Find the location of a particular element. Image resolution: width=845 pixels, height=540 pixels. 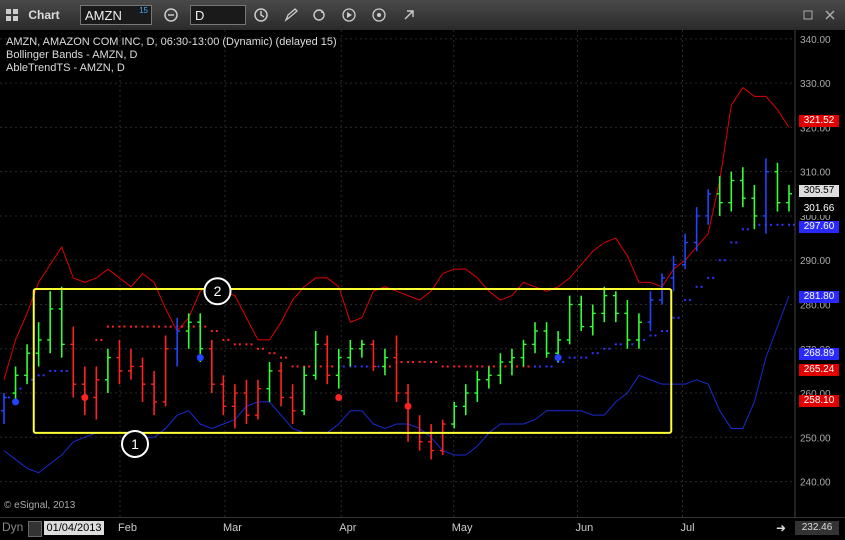

play-icon is located at coordinates (349, 15).